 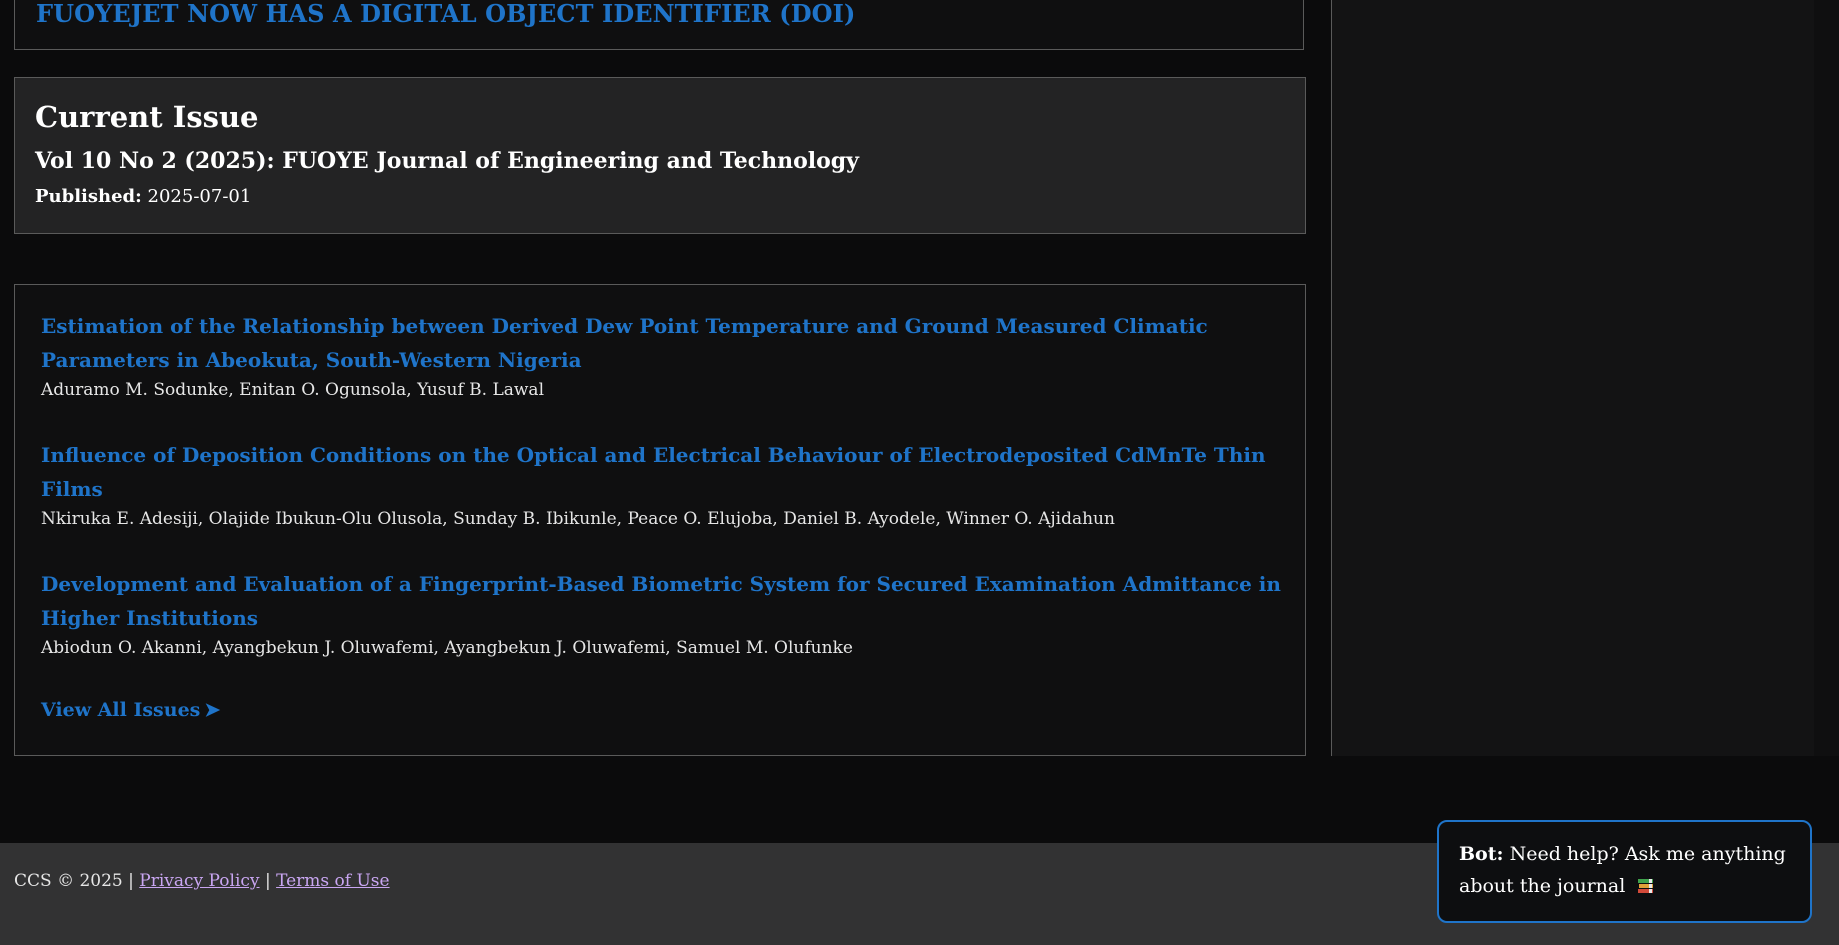 What do you see at coordinates (1826, 378) in the screenshot?
I see `sidebar-edge` at bounding box center [1826, 378].